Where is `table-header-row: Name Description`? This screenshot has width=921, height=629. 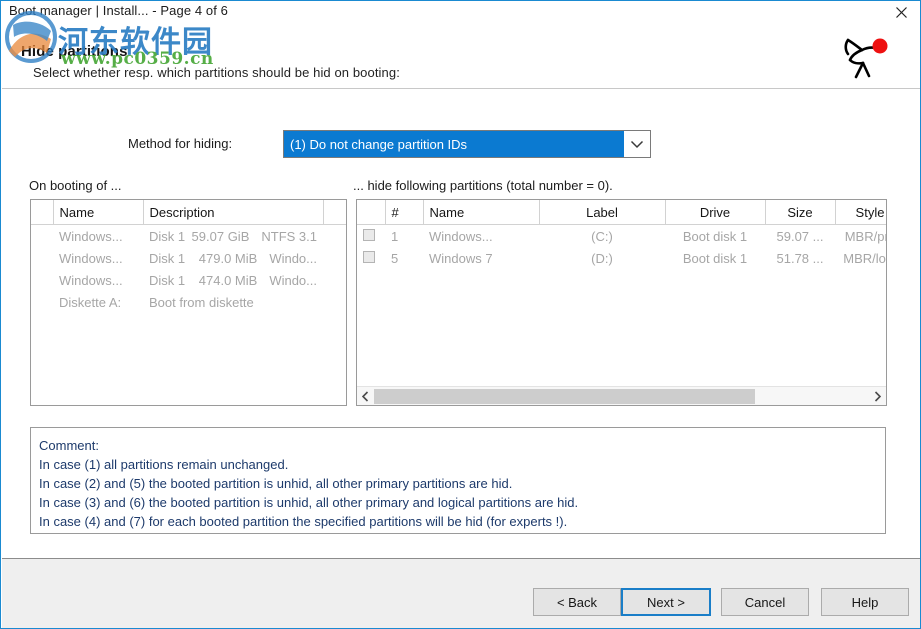 table-header-row: Name Description is located at coordinates (188, 212).